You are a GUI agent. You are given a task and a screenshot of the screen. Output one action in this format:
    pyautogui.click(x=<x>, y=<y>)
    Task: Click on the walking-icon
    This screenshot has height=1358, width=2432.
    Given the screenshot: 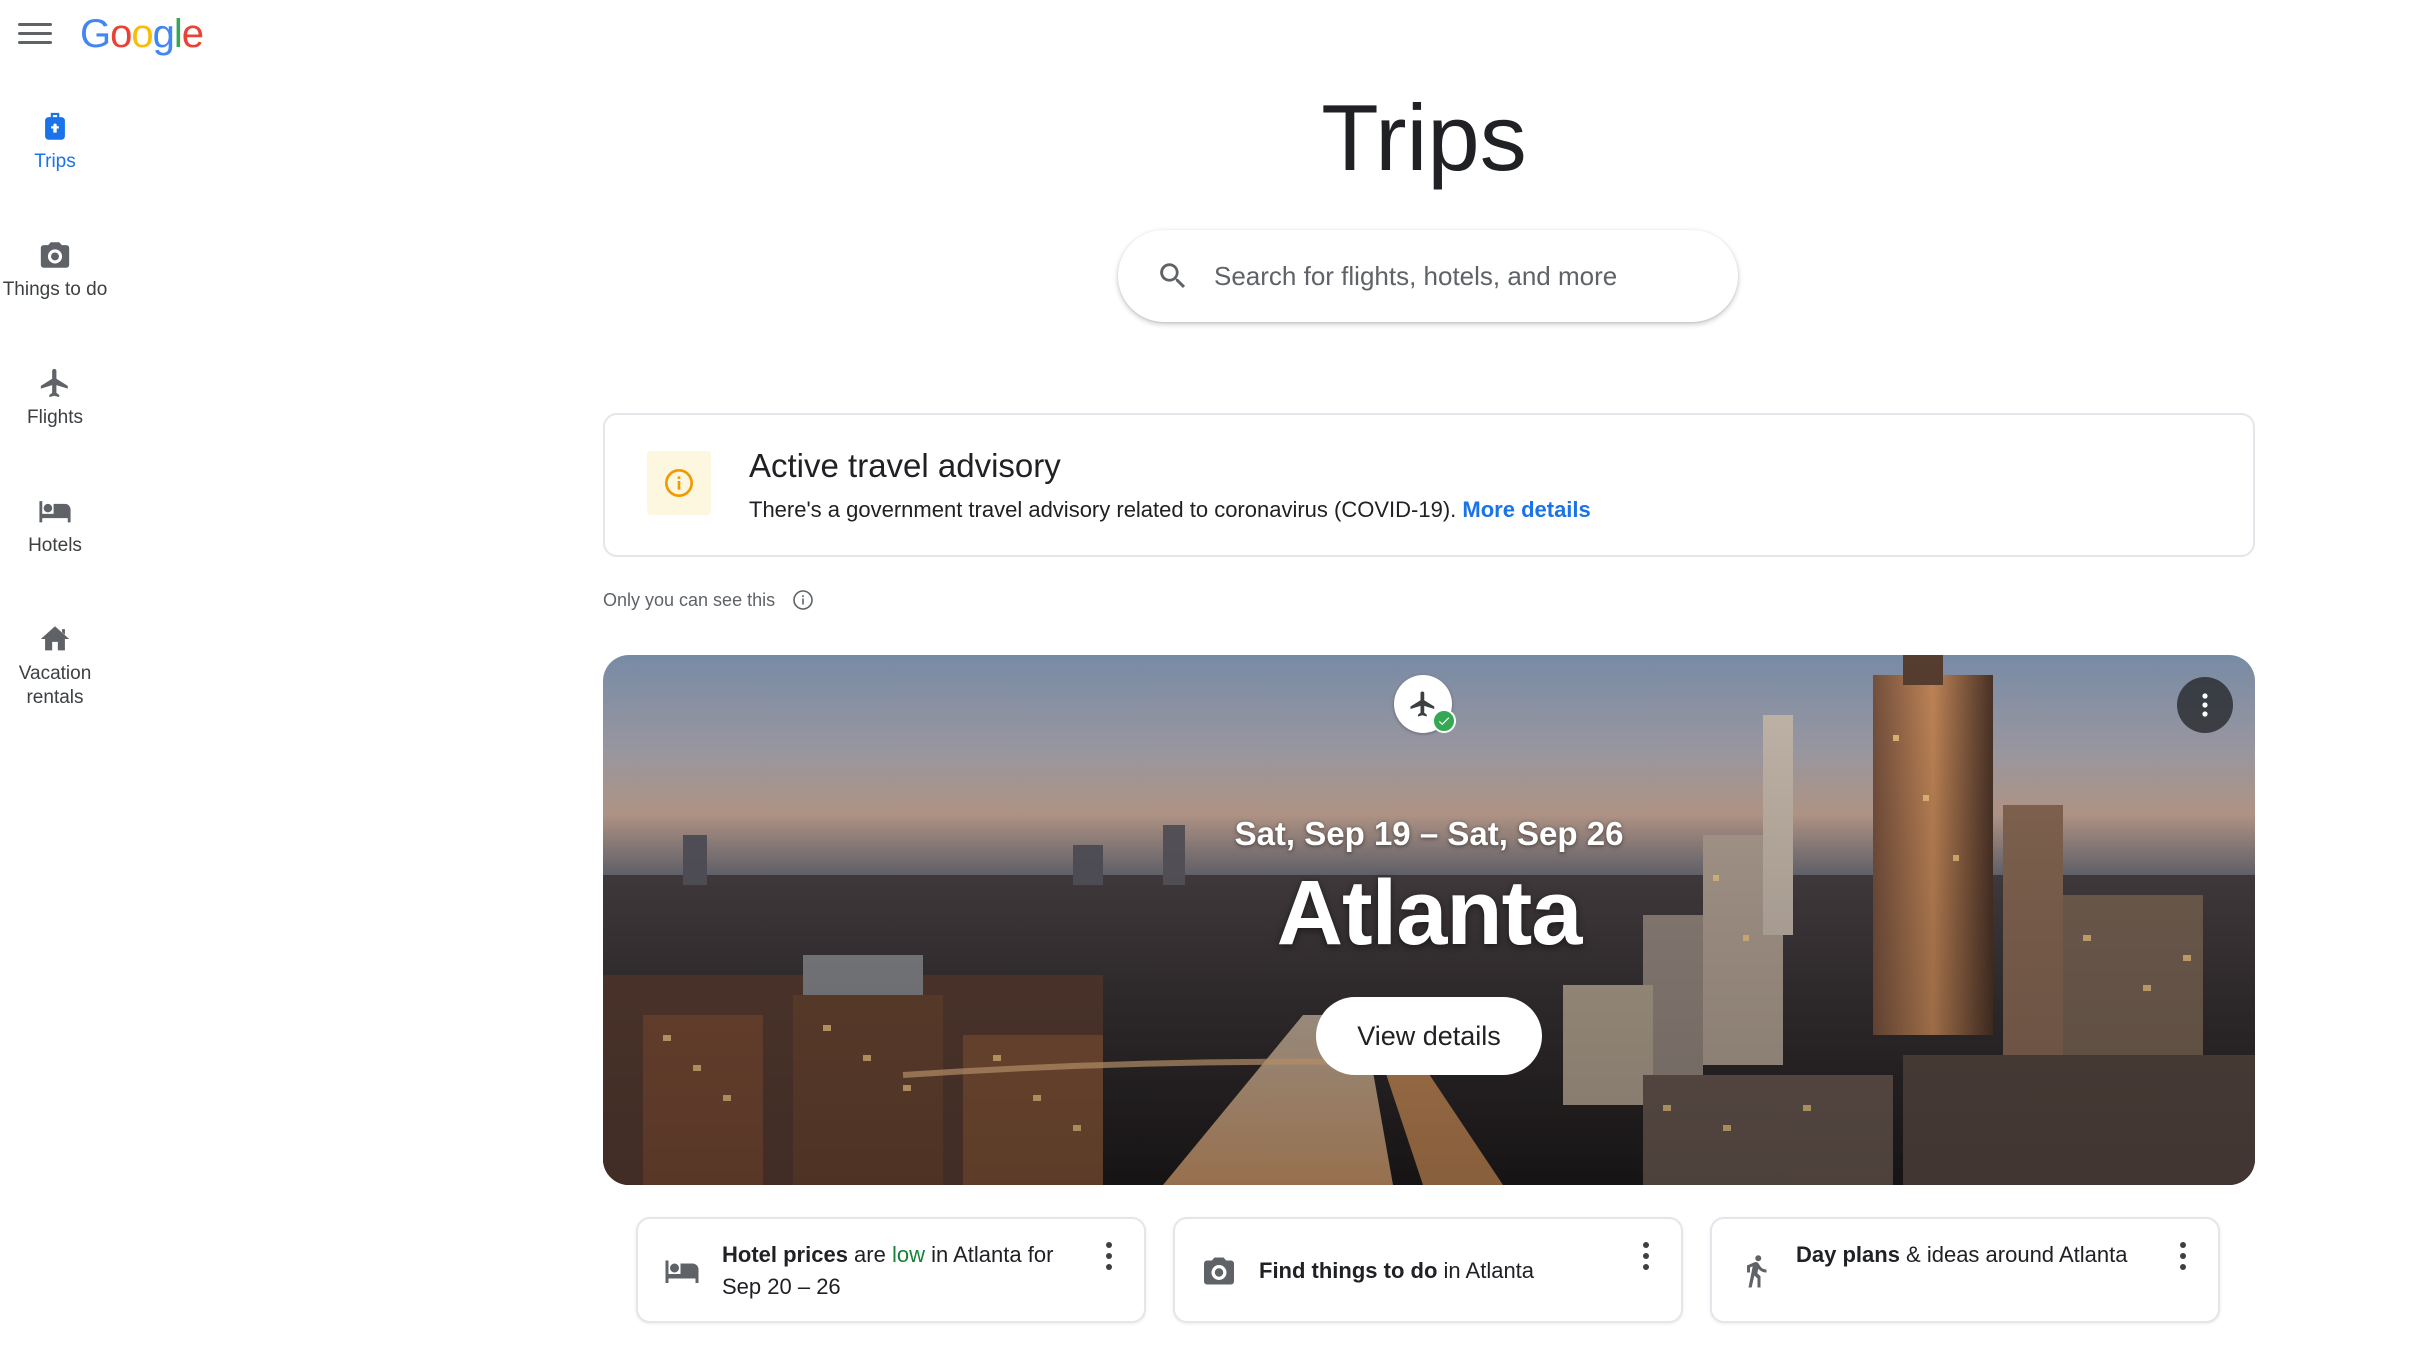 What is the action you would take?
    pyautogui.click(x=1757, y=1271)
    